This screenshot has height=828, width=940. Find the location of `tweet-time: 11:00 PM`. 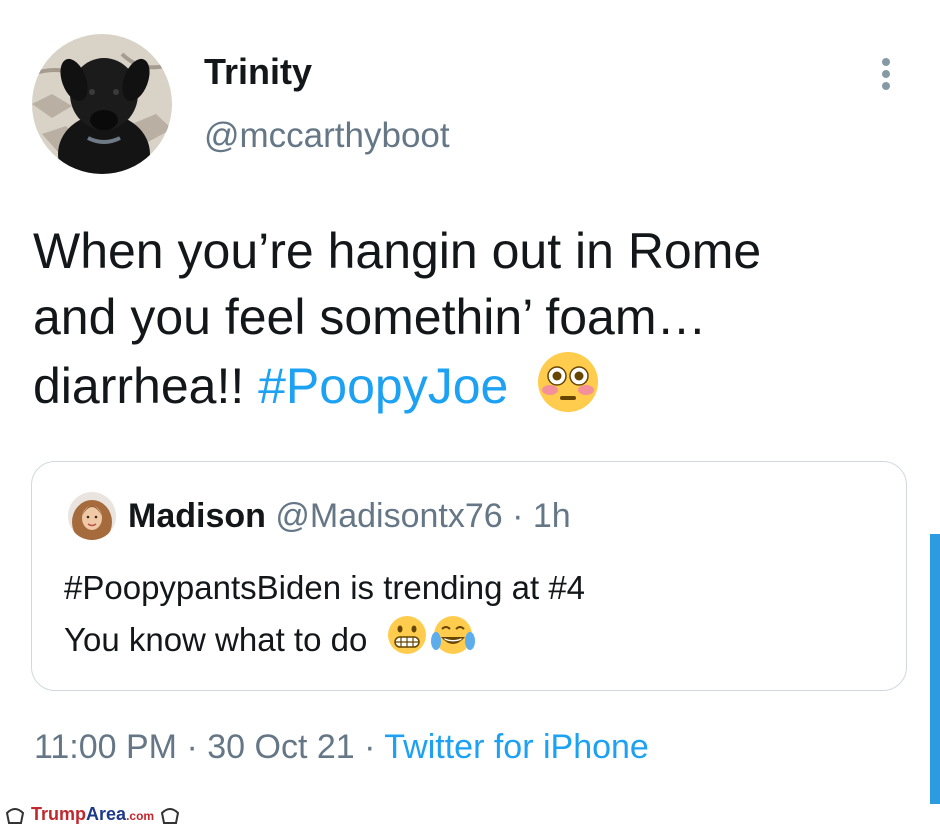

tweet-time: 11:00 PM is located at coordinates (105, 747).